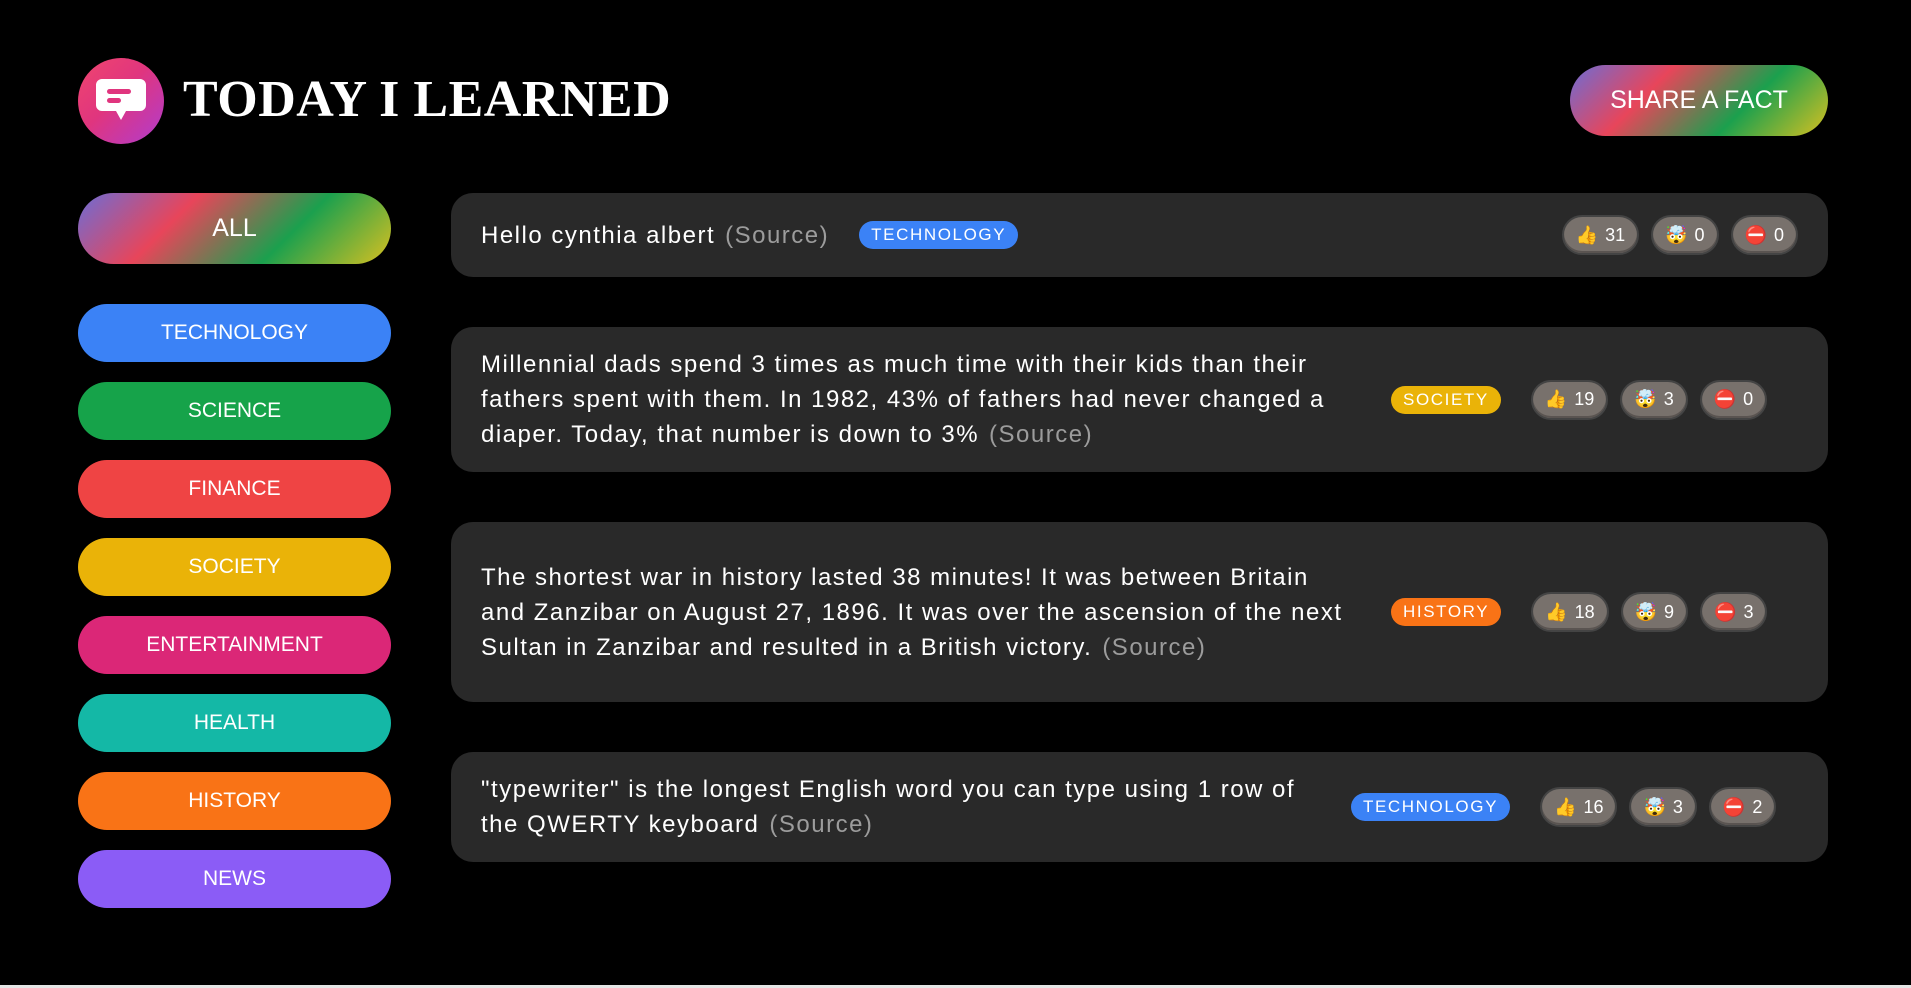  I want to click on mindblowing-vote-button: 🤯 0, so click(1685, 235).